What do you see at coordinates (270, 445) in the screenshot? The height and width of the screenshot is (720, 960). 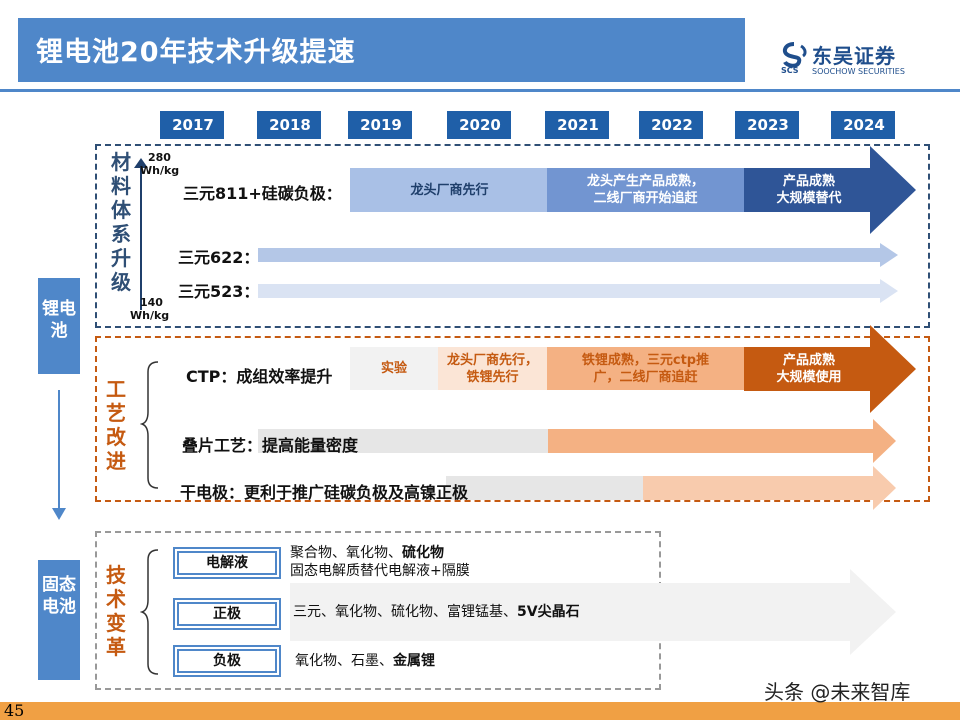 I see `stacking-label: 叠片工艺：提高能量密度` at bounding box center [270, 445].